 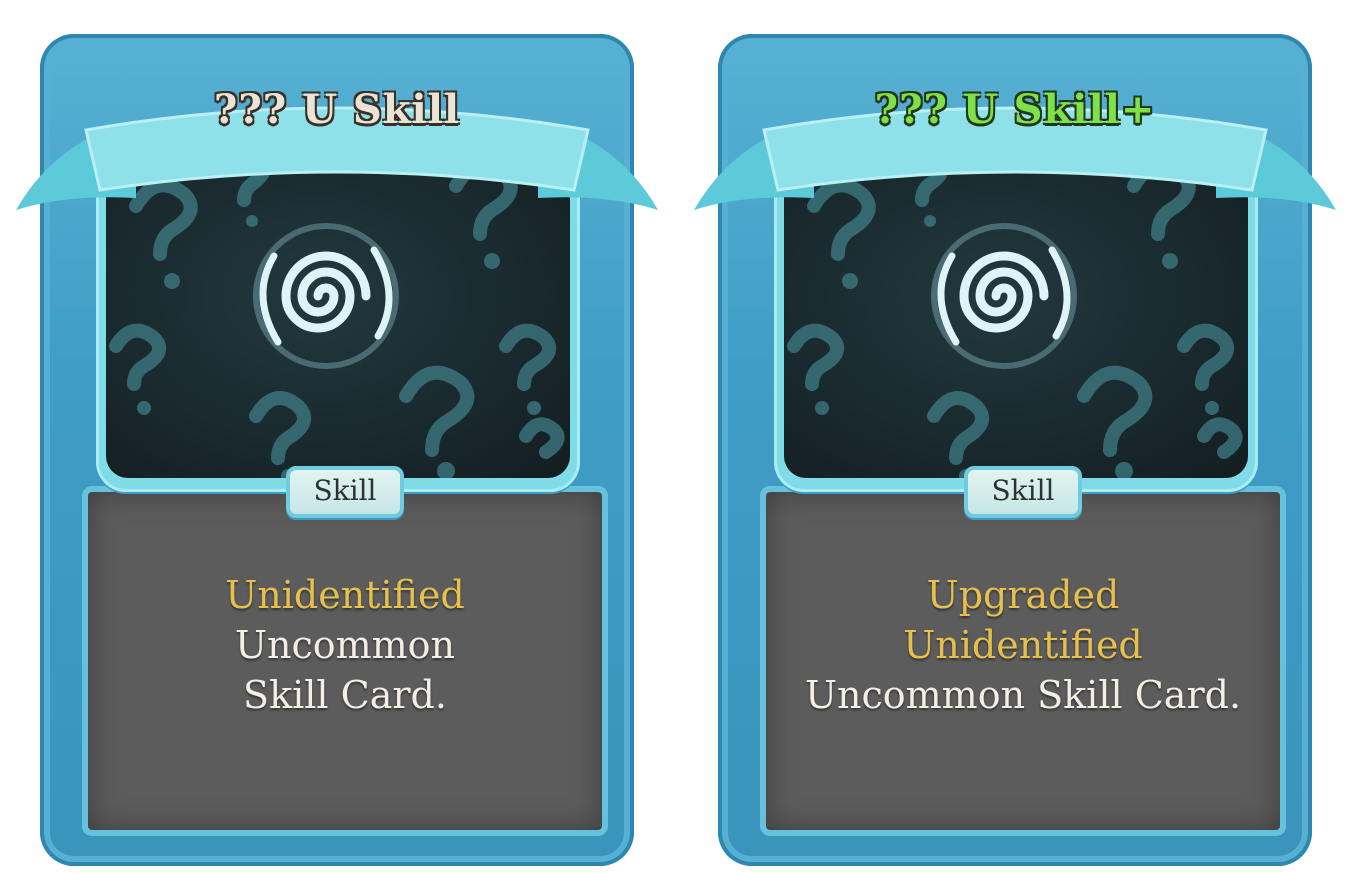 I want to click on card-title: ??? U Skill, so click(x=337, y=109).